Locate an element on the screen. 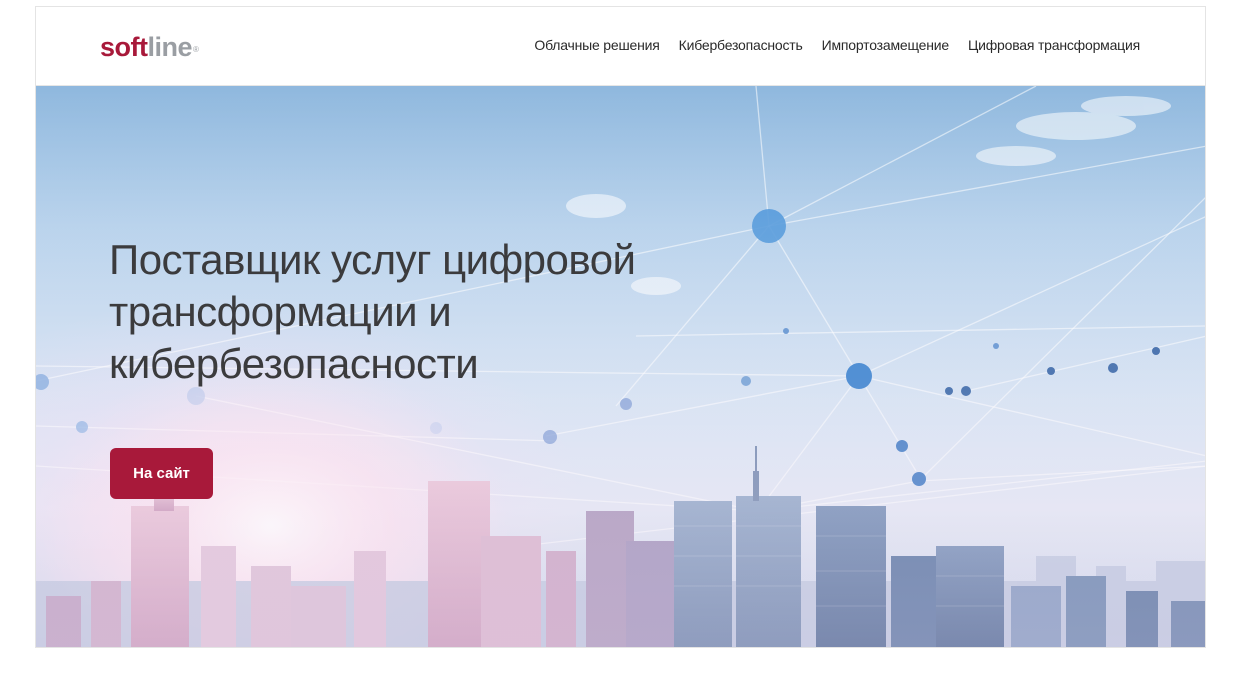  logo-registered-mark: ® is located at coordinates (196, 49).